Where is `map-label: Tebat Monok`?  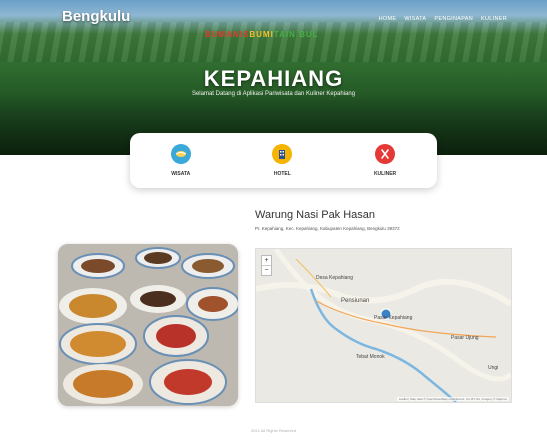 map-label: Tebat Monok is located at coordinates (370, 357).